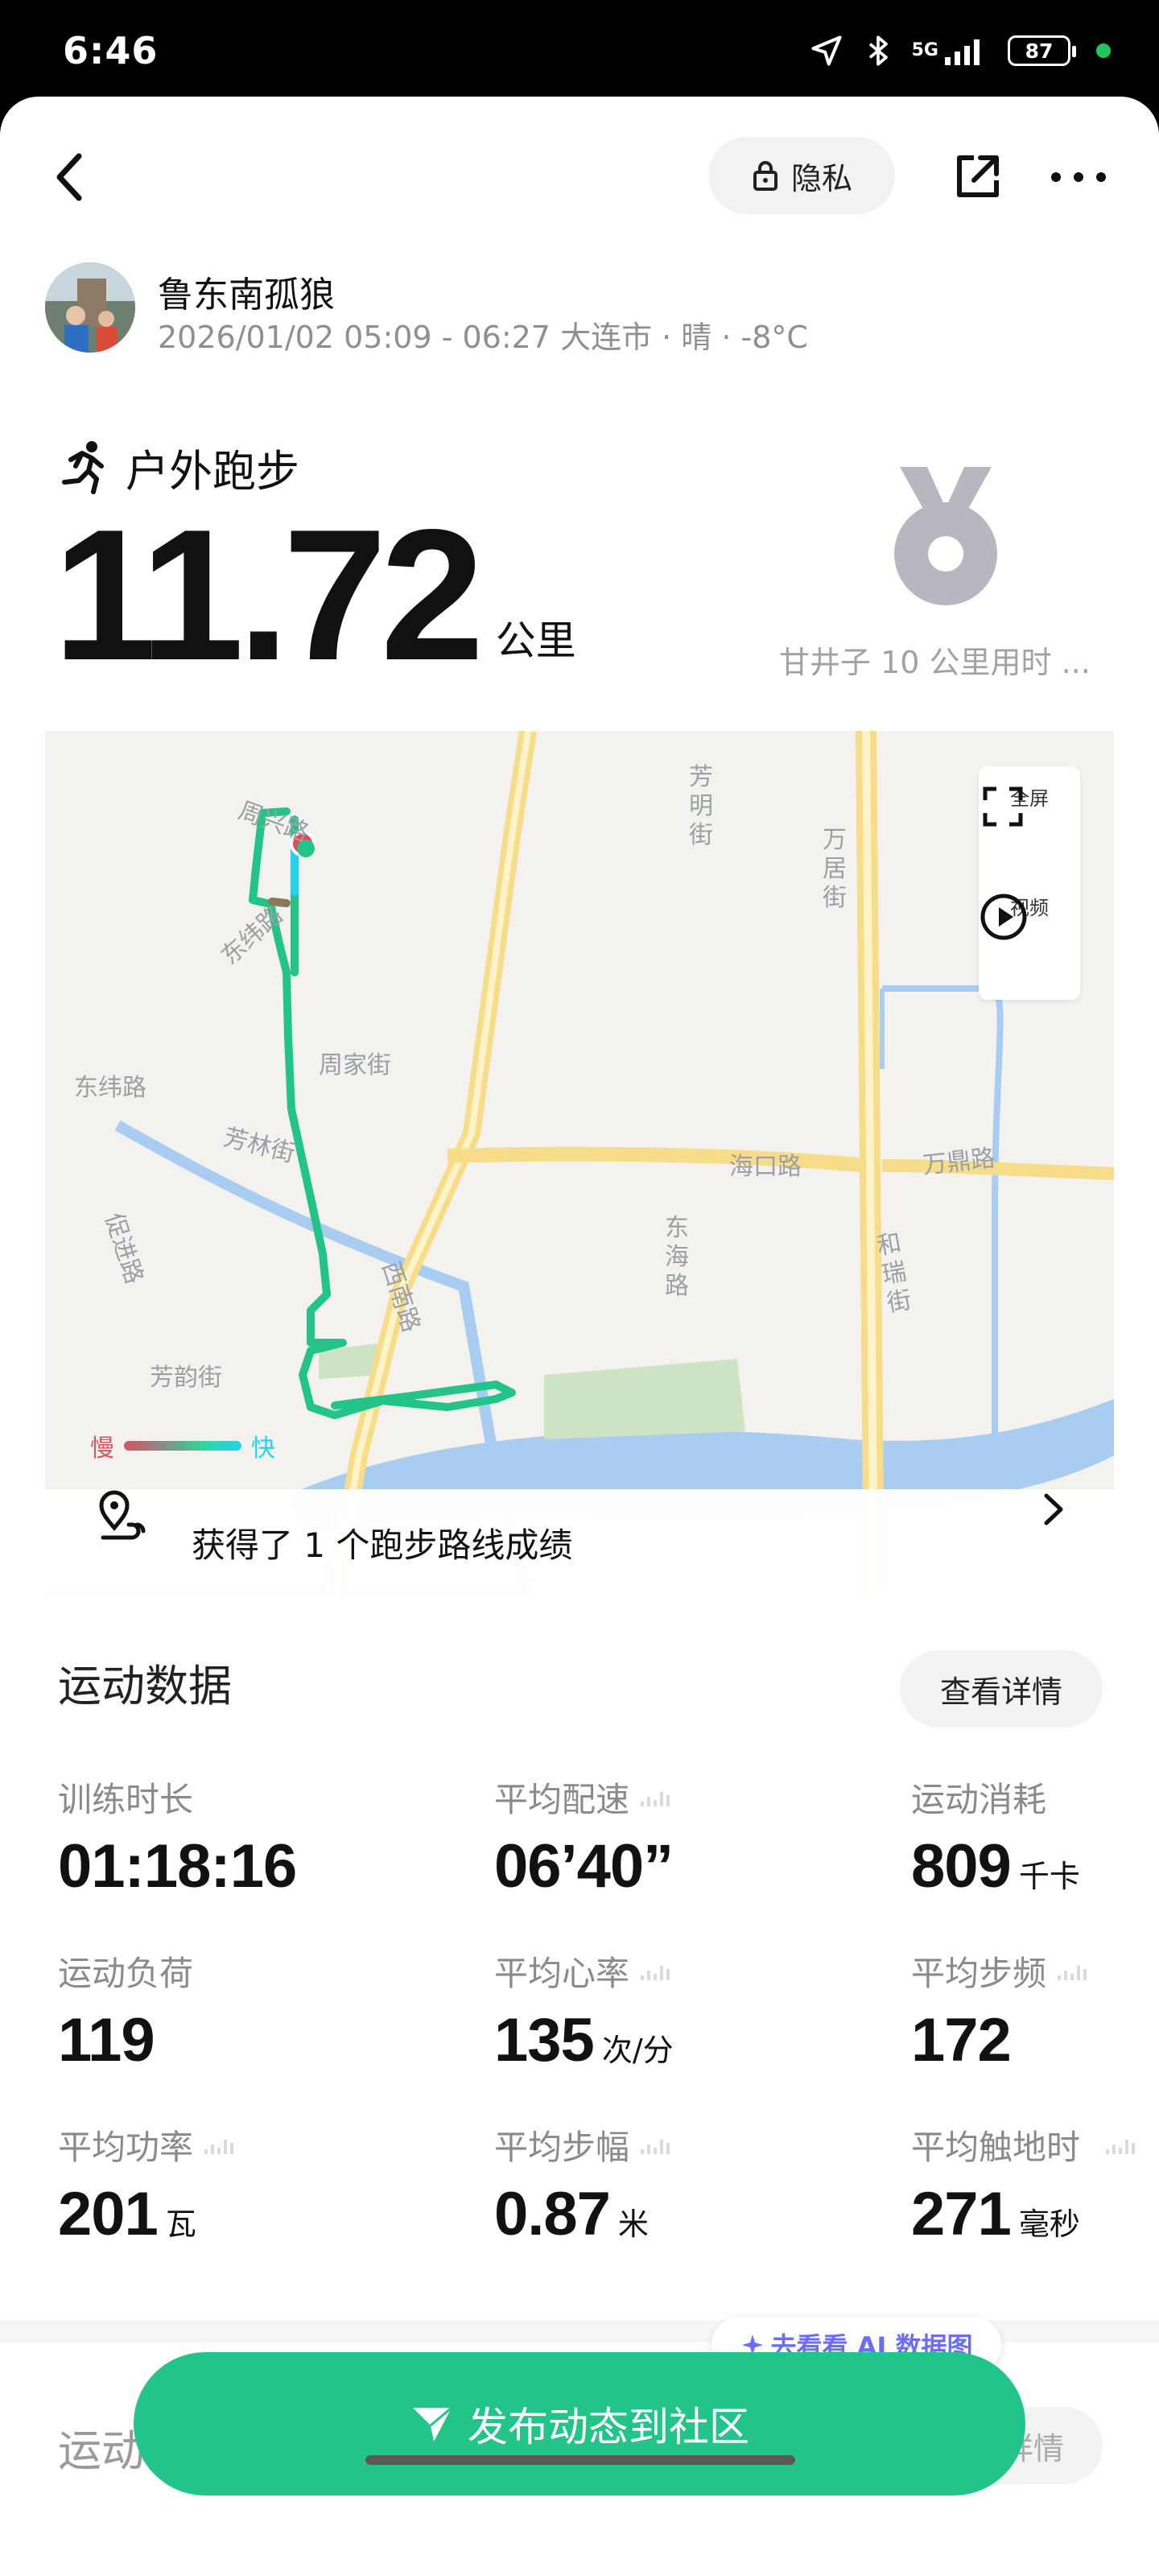 The width and height of the screenshot is (1159, 2576). What do you see at coordinates (108, 2214) in the screenshot?
I see `stat-value: 201` at bounding box center [108, 2214].